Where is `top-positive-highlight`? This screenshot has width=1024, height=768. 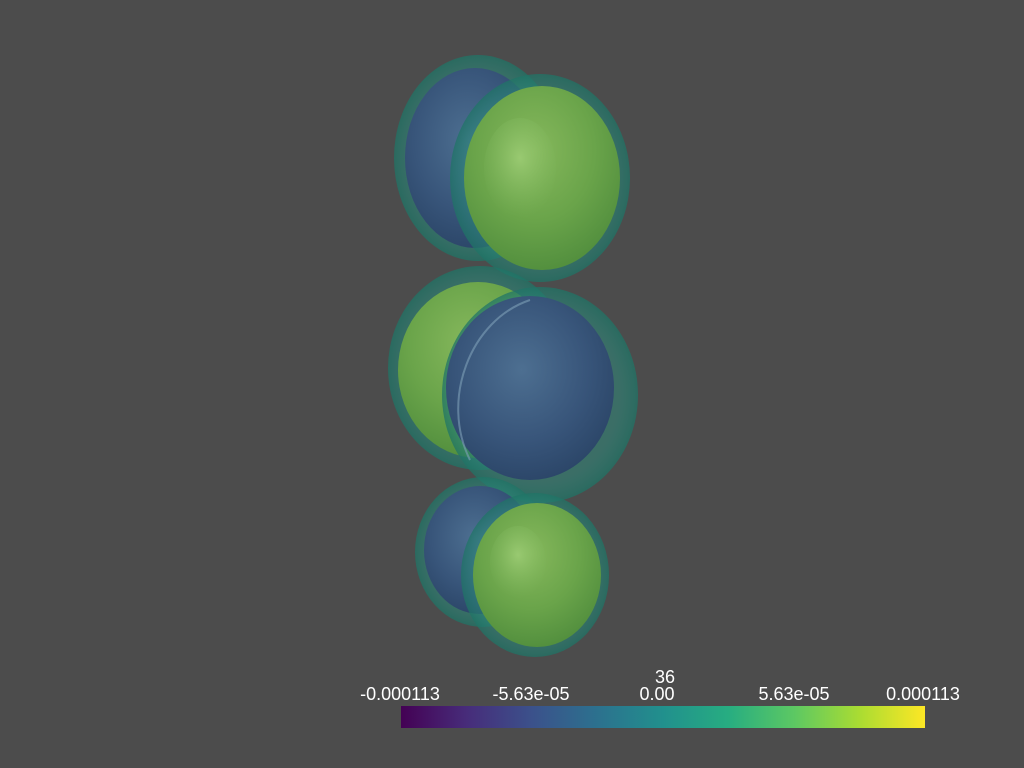 top-positive-highlight is located at coordinates (520, 168).